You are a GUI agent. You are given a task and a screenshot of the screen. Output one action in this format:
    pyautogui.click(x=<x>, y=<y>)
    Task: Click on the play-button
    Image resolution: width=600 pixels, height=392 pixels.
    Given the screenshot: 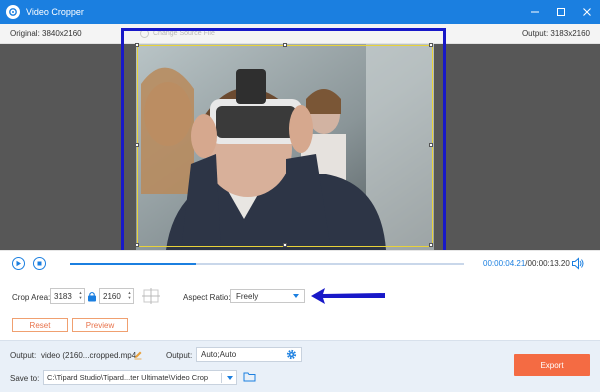 What is the action you would take?
    pyautogui.click(x=18, y=263)
    